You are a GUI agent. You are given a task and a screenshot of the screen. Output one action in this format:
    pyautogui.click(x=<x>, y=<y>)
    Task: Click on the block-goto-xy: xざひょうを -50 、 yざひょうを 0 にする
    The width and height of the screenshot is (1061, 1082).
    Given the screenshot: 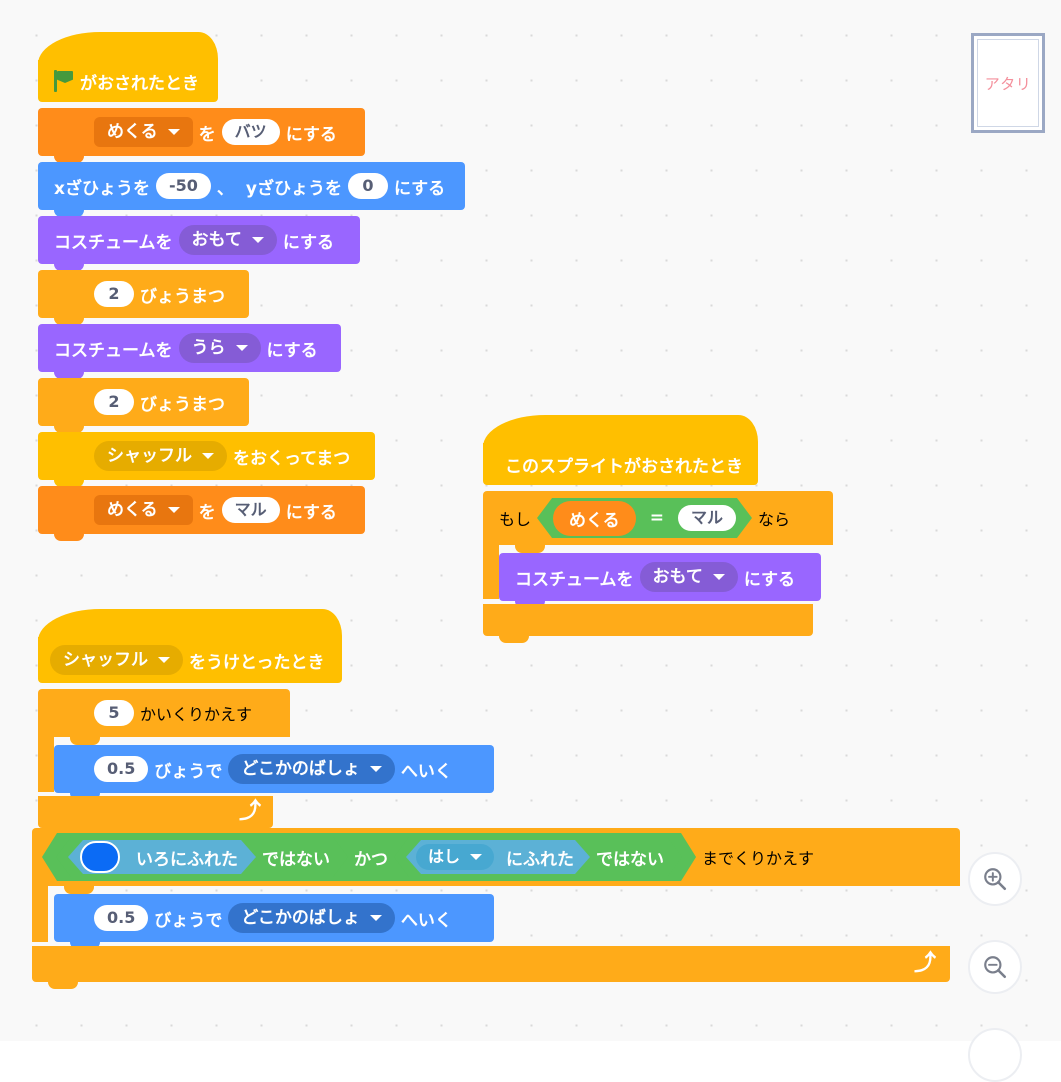 What is the action you would take?
    pyautogui.click(x=251, y=189)
    